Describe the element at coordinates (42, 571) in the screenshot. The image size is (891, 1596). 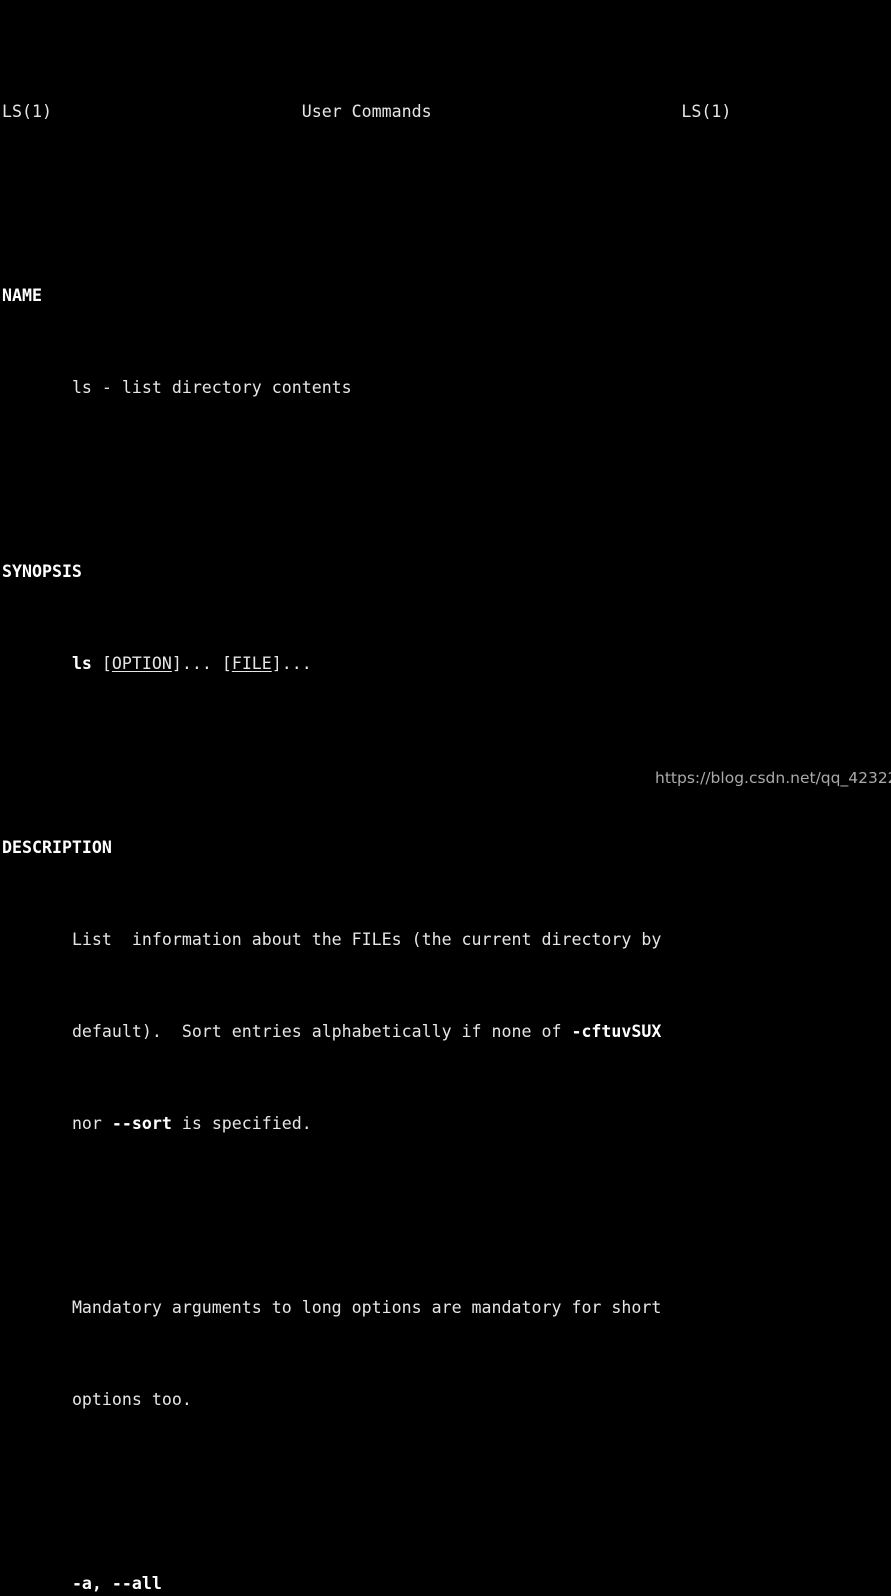
I see `section-heading-synopsis-top: SYNOPSIS` at that location.